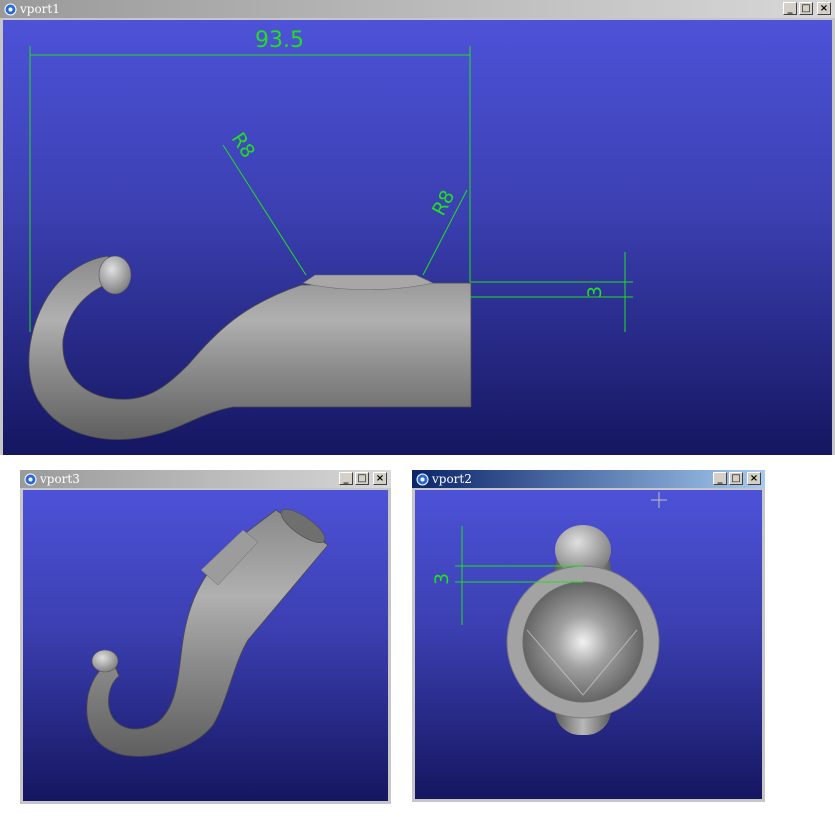 The width and height of the screenshot is (835, 825). Describe the element at coordinates (442, 579) in the screenshot. I see `dimension-offset-end-label: 3` at that location.